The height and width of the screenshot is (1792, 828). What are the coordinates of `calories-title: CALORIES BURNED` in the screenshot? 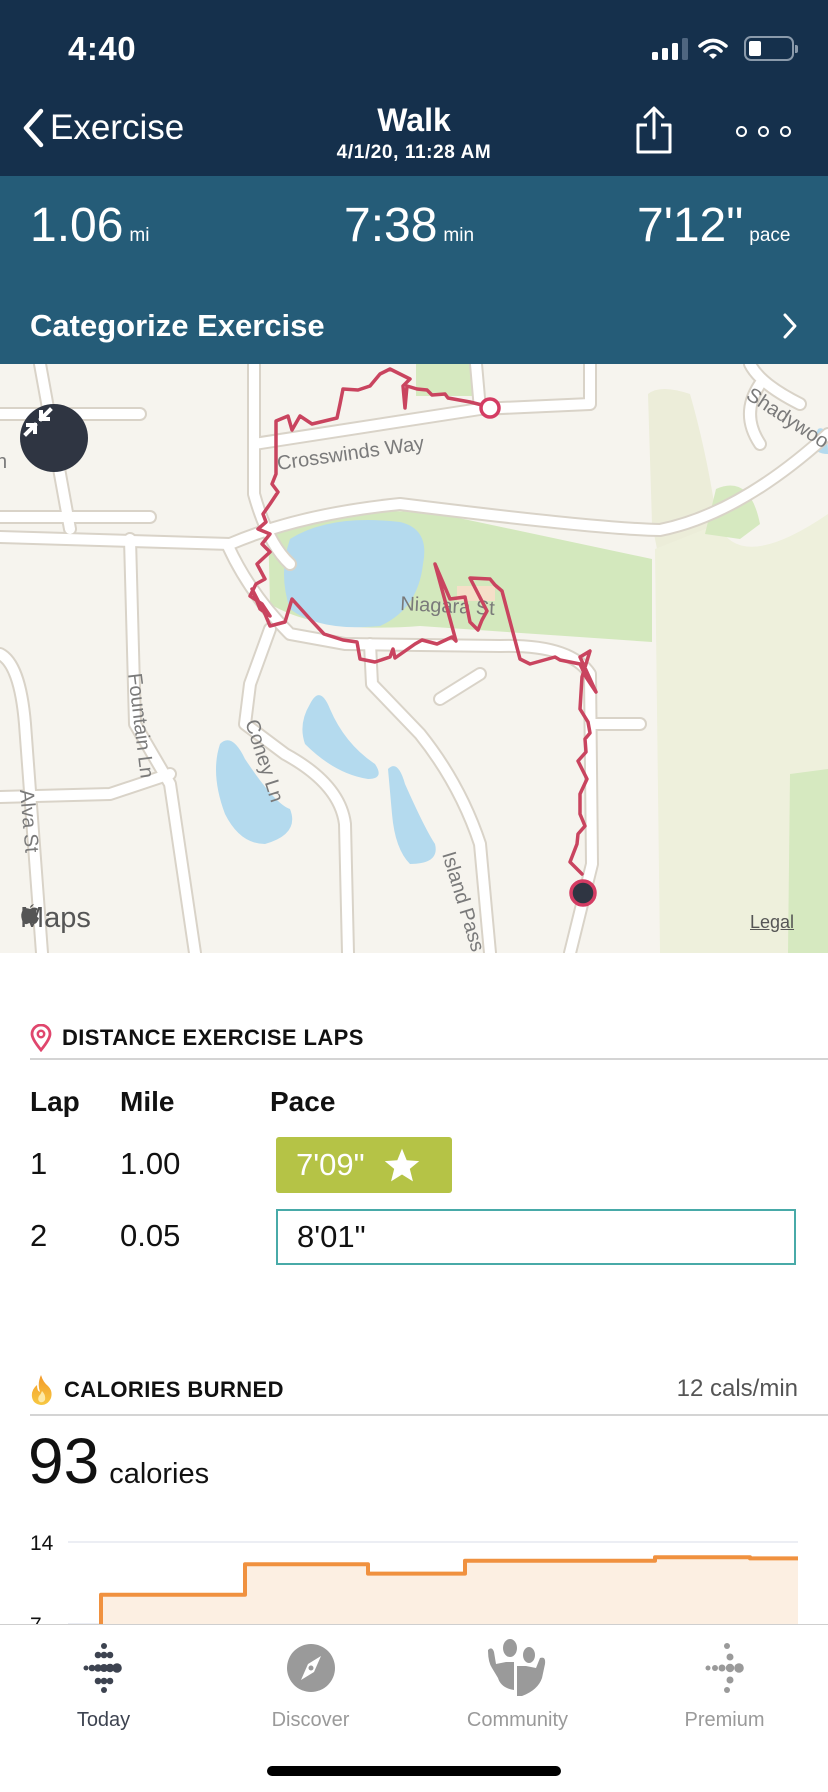 It's located at (174, 1389).